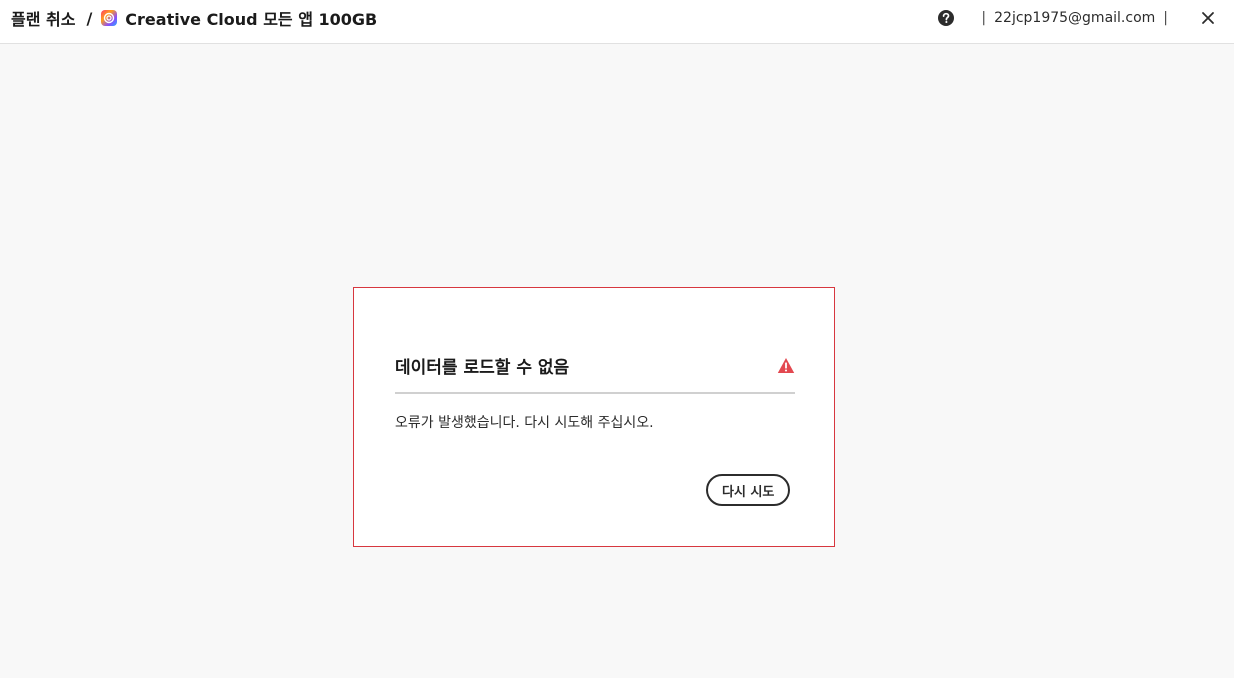  I want to click on close-button, so click(1208, 18).